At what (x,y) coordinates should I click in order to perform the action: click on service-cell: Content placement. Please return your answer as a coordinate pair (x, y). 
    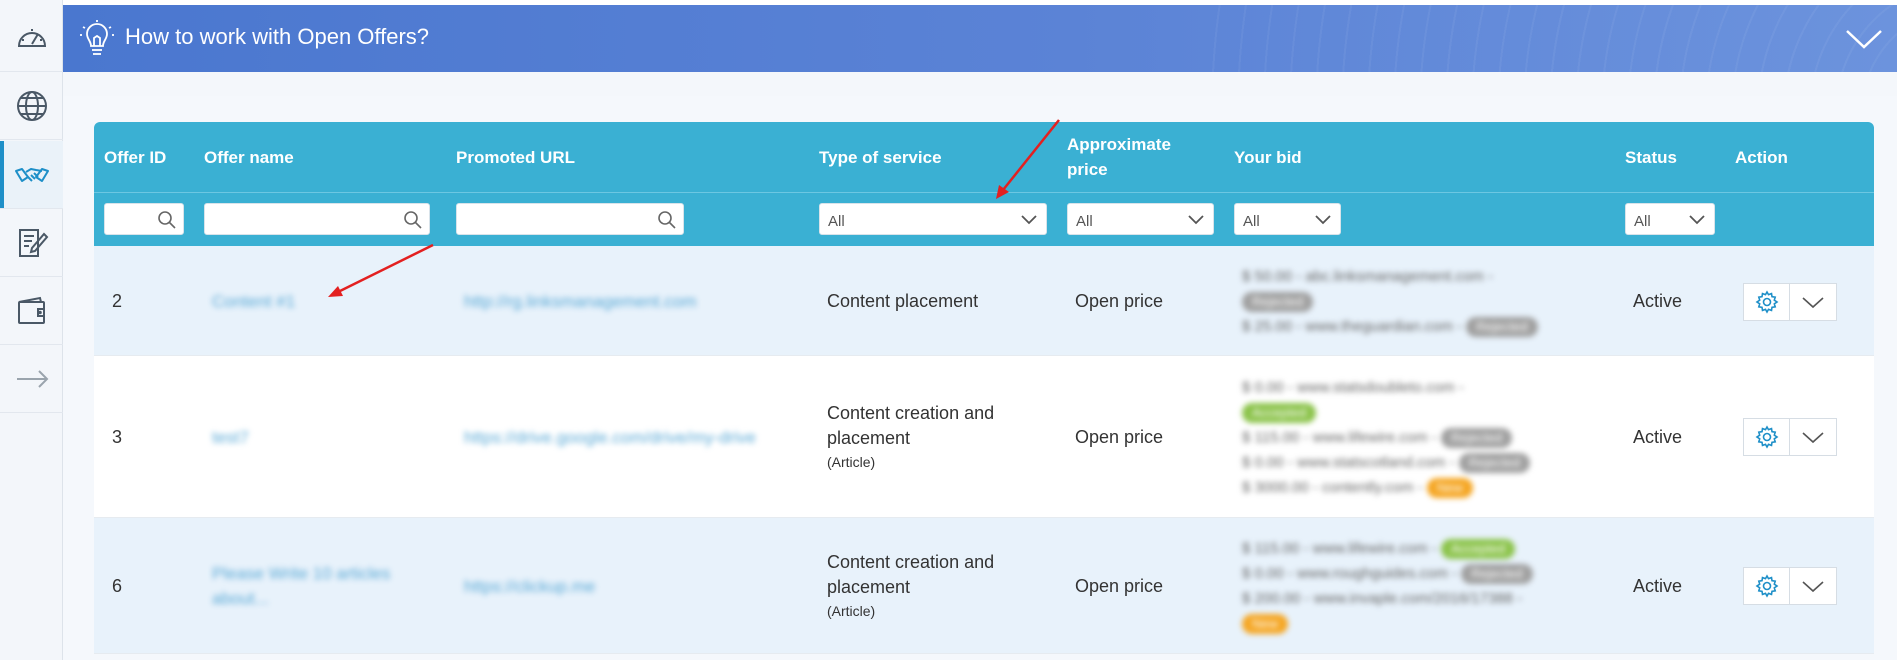
    Looking at the image, I should click on (937, 301).